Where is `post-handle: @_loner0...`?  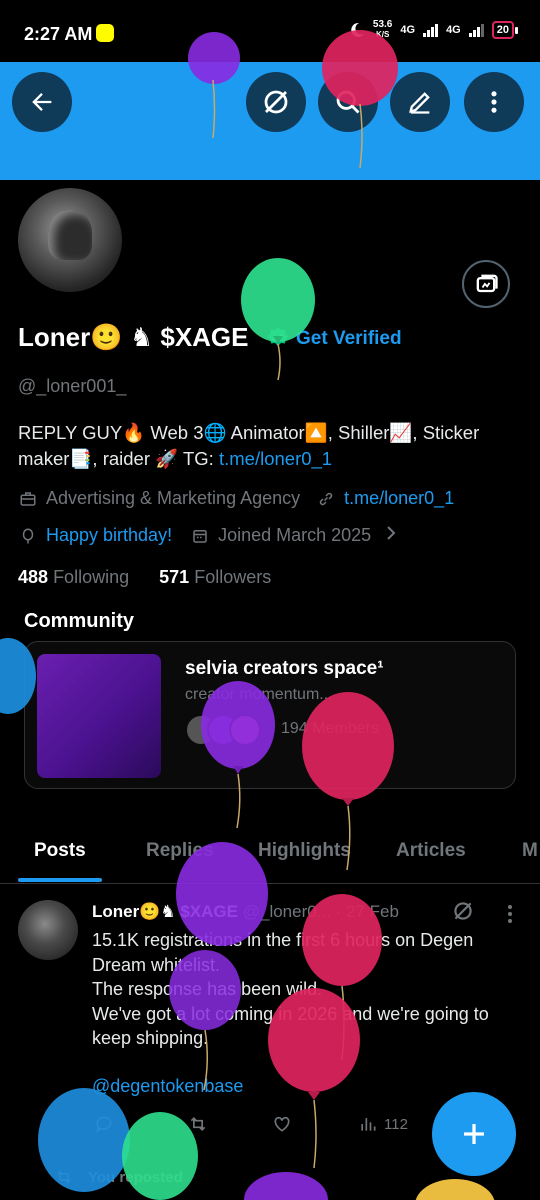
post-handle: @_loner0... is located at coordinates (286, 911).